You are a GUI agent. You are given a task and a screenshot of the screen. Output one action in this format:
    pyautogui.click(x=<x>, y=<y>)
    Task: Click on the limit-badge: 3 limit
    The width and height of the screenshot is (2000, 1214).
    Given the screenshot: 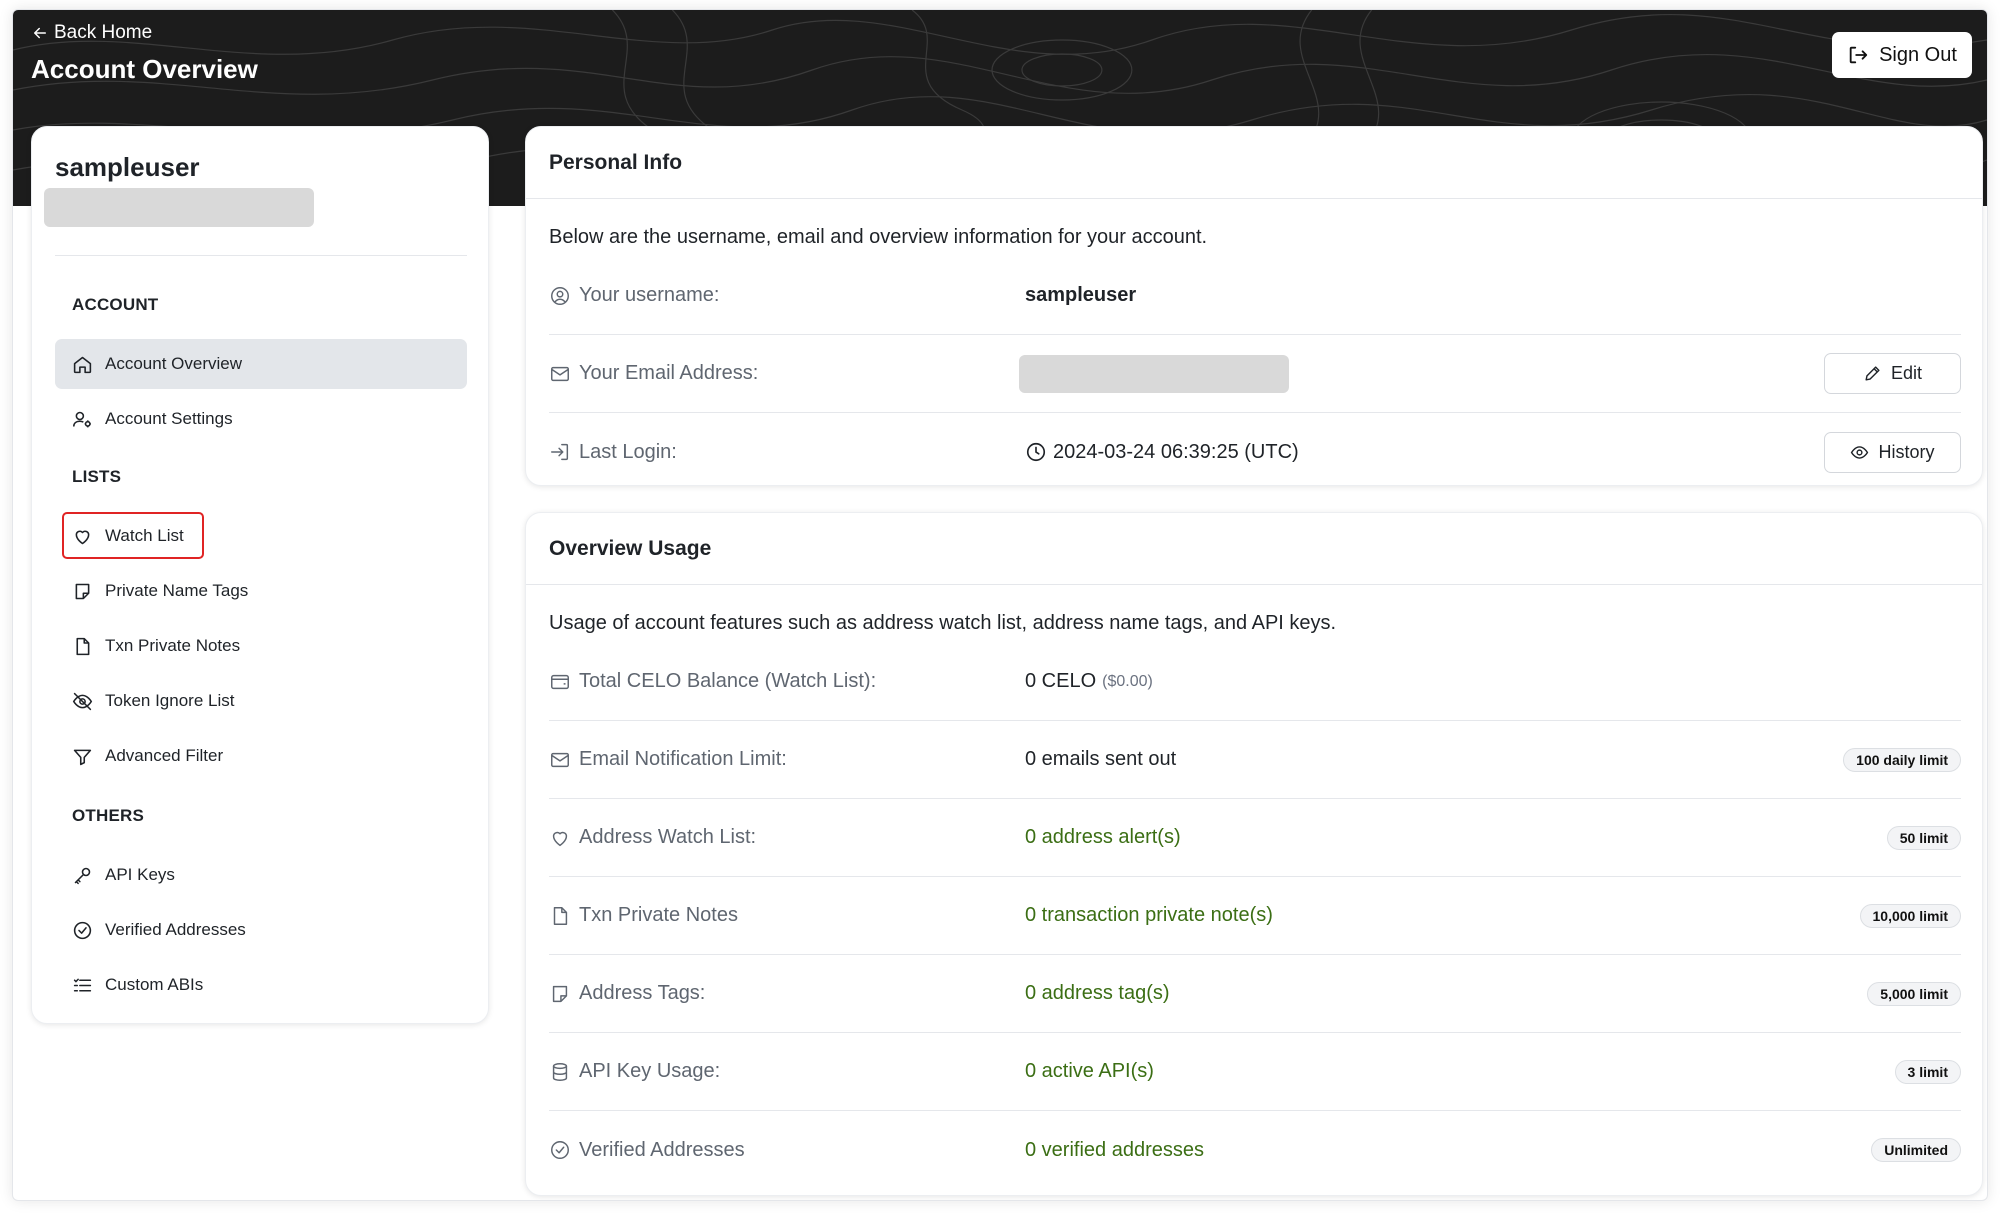 What is the action you would take?
    pyautogui.click(x=1927, y=1071)
    